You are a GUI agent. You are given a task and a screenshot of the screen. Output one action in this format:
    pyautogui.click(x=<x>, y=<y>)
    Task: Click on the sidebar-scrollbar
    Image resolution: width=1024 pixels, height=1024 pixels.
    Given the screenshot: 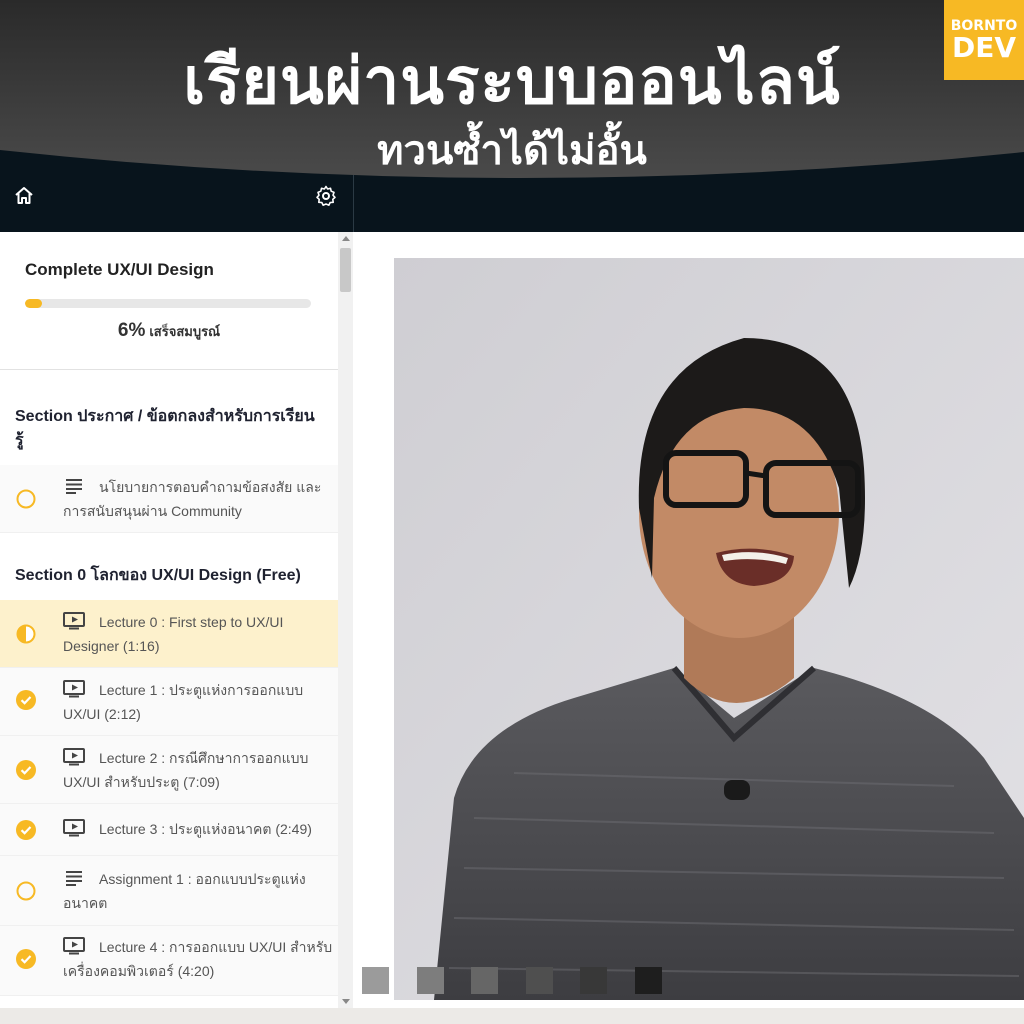 What is the action you would take?
    pyautogui.click(x=345, y=620)
    